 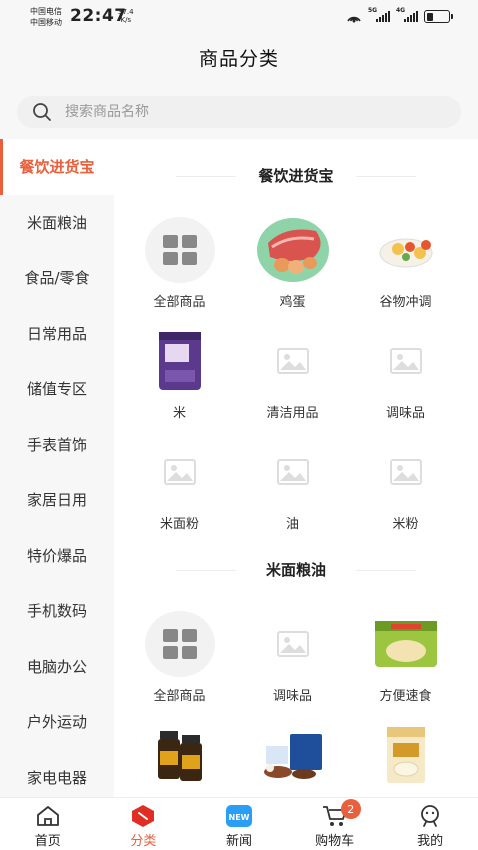 I want to click on sidebar-item-computer-office: 电脑办公, so click(x=57, y=667).